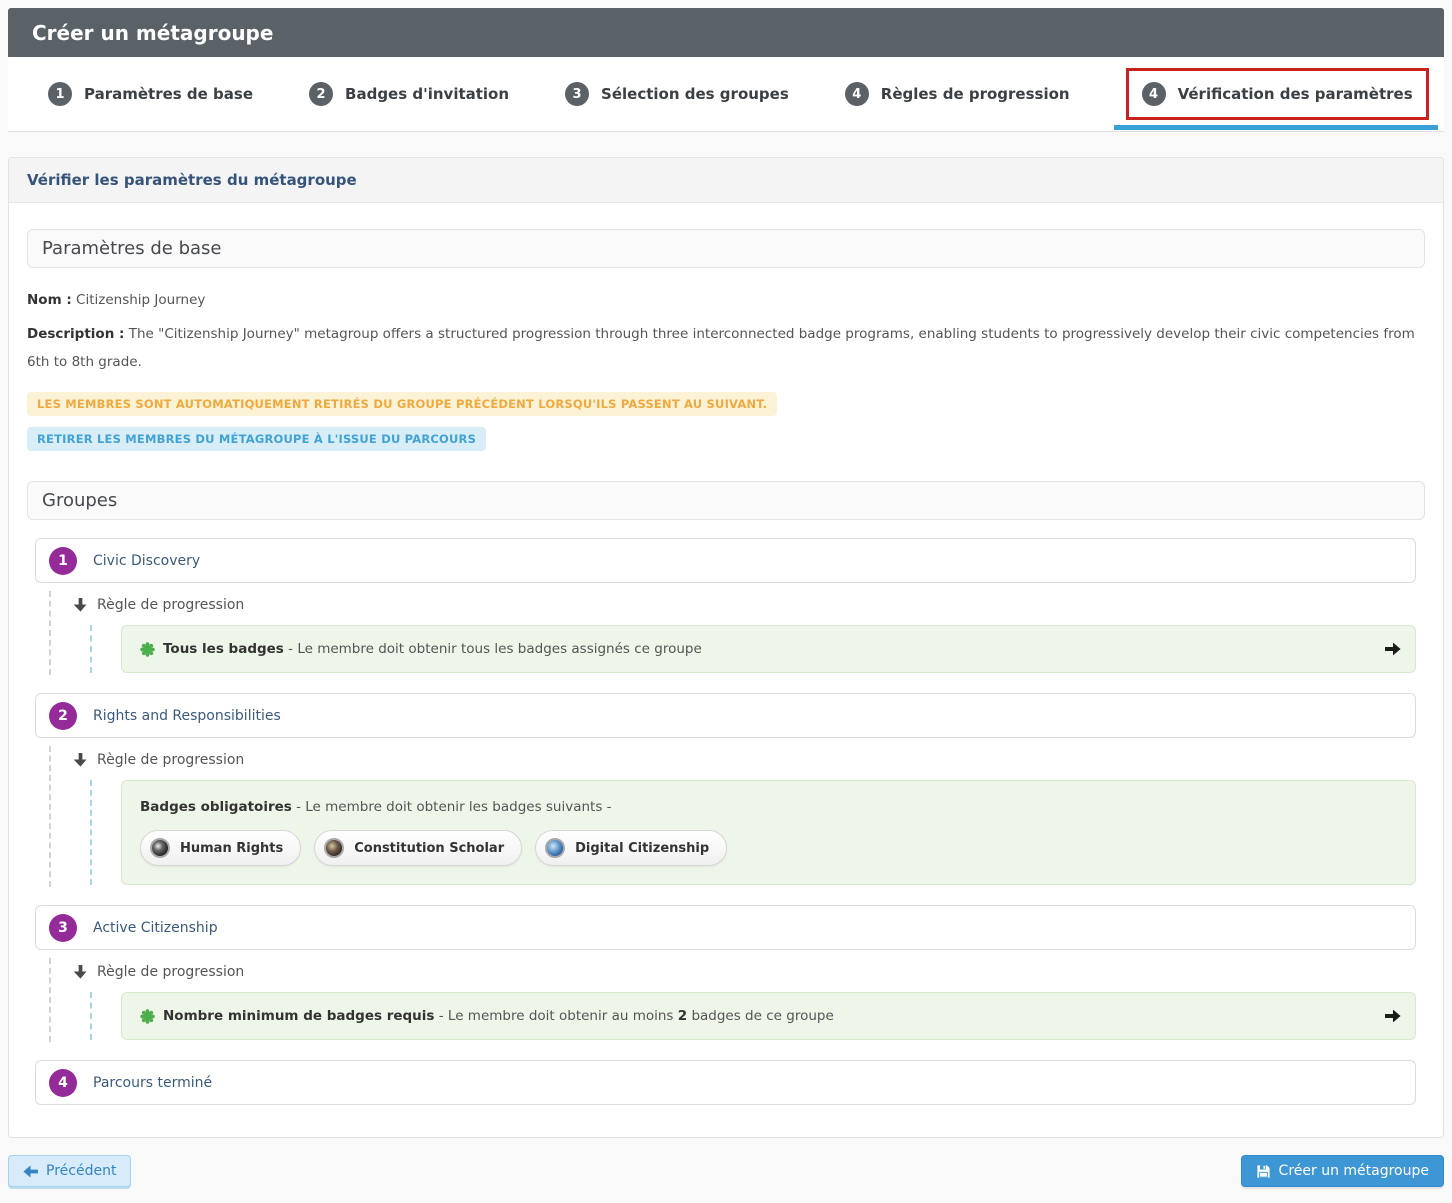  Describe the element at coordinates (321, 94) in the screenshot. I see `step-number-badge: 2` at that location.